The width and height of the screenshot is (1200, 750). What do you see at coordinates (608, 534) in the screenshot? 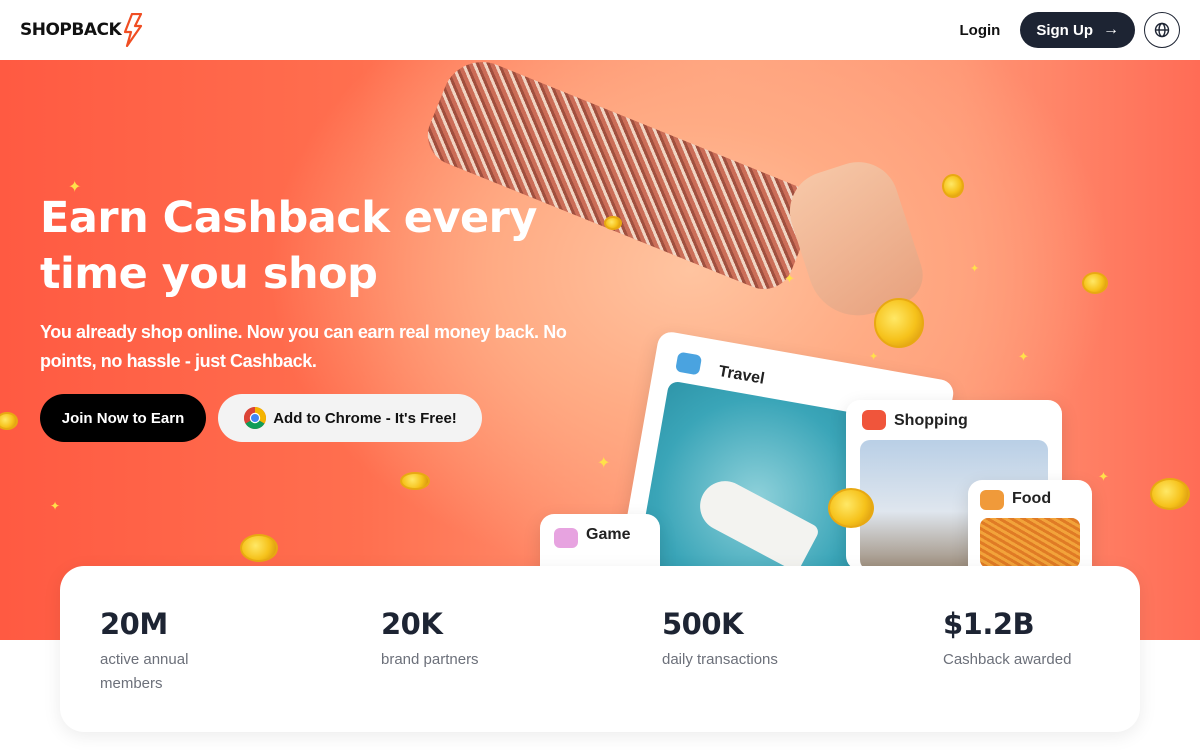
I see `game-label: Game` at bounding box center [608, 534].